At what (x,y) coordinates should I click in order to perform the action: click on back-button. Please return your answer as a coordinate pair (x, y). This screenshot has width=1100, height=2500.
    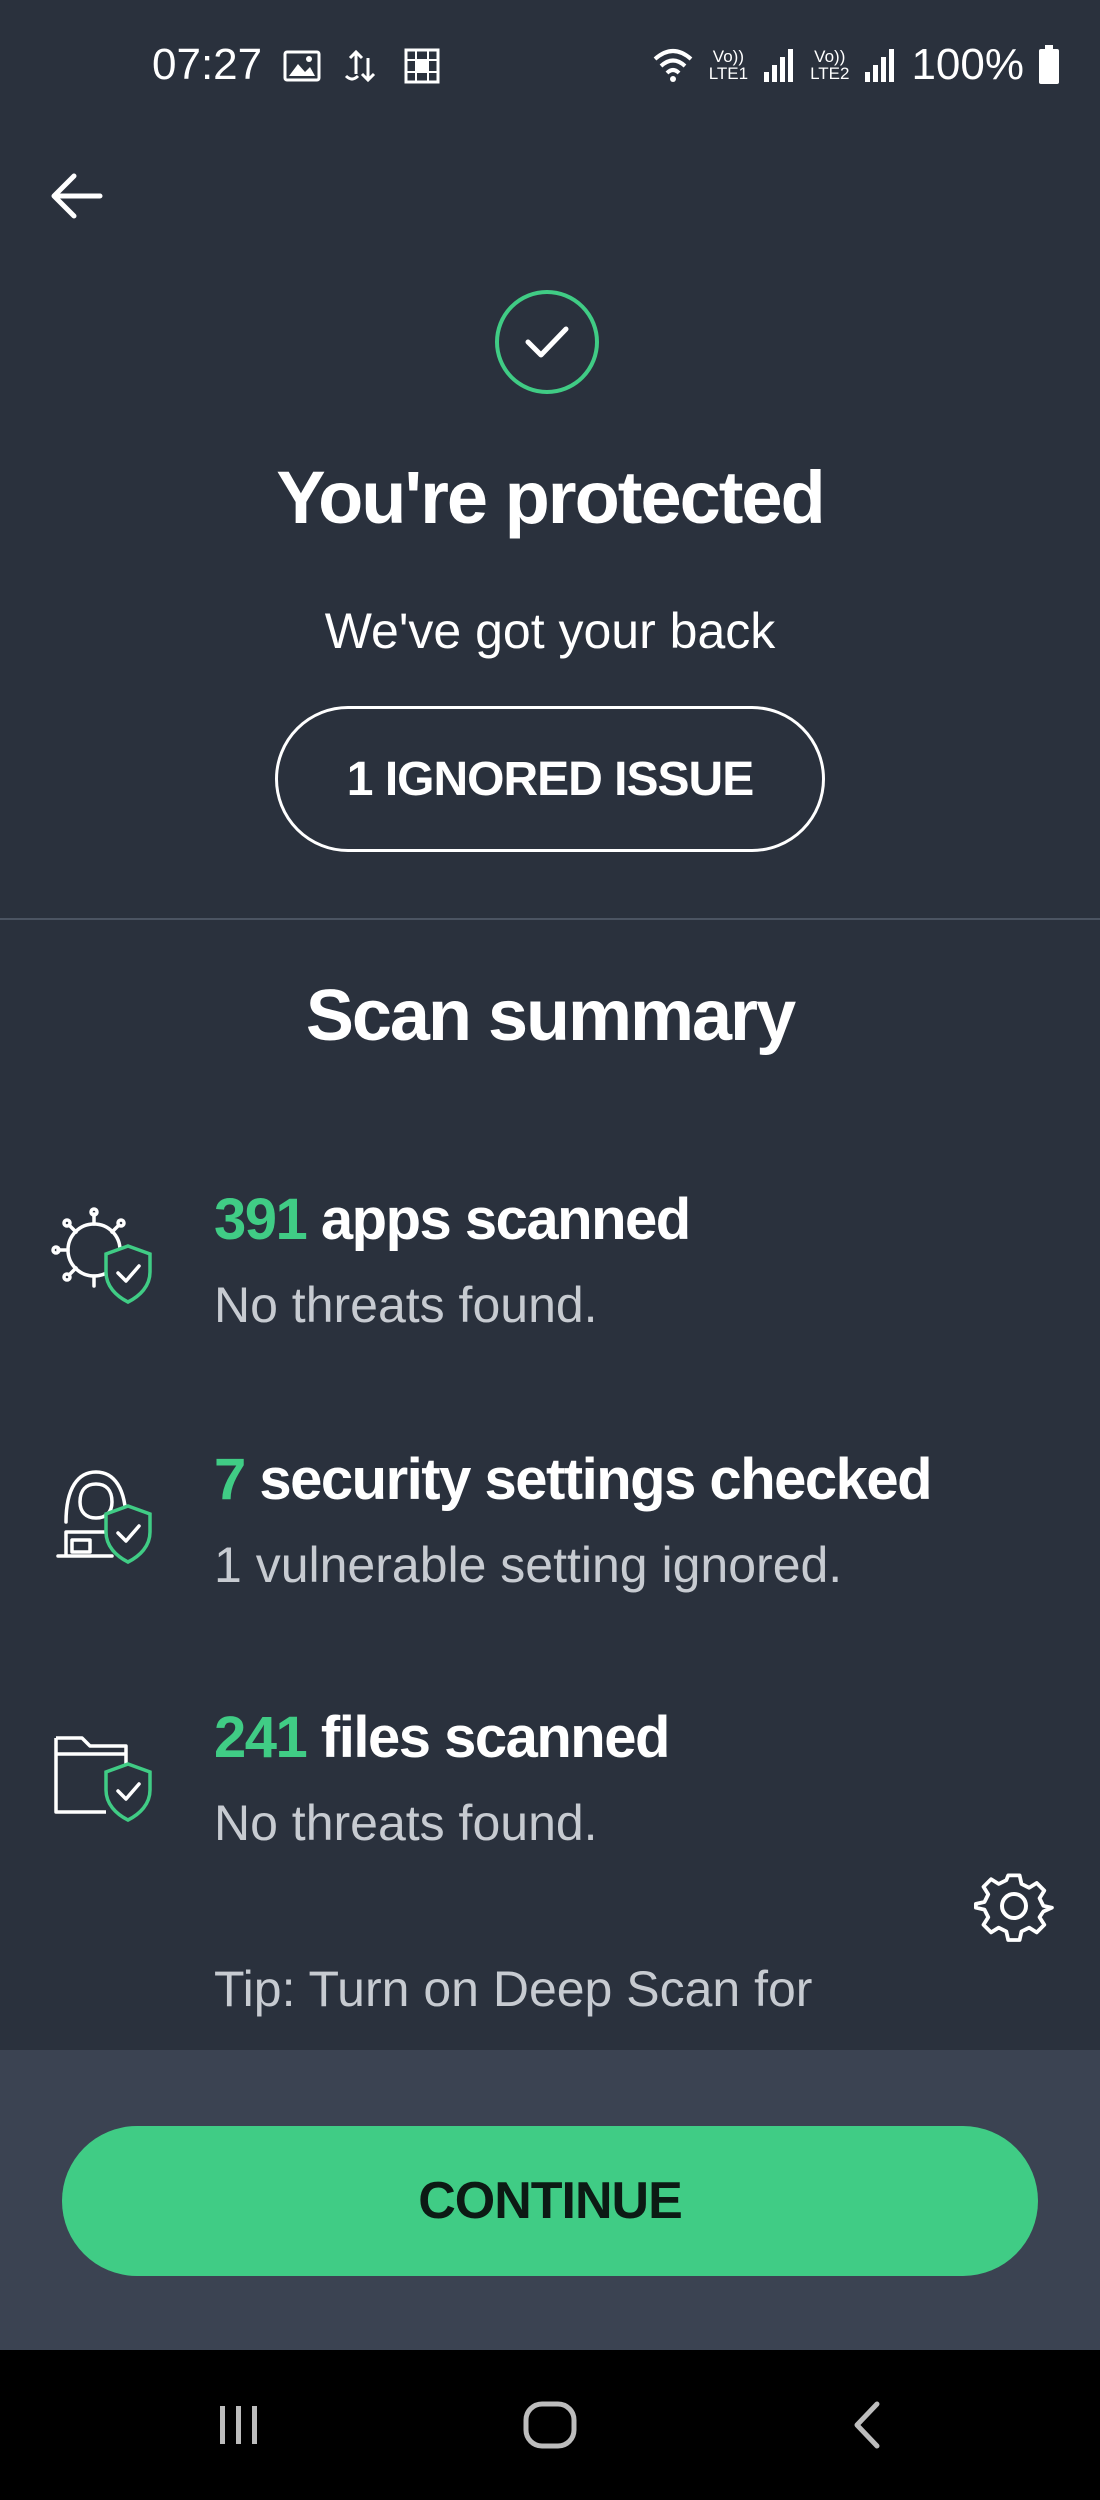
    Looking at the image, I should click on (76, 196).